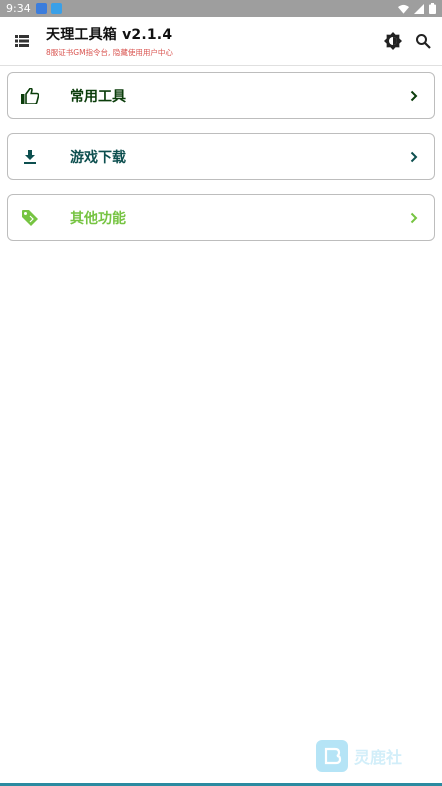 Image resolution: width=442 pixels, height=786 pixels. What do you see at coordinates (419, 8) in the screenshot?
I see `signal-icon` at bounding box center [419, 8].